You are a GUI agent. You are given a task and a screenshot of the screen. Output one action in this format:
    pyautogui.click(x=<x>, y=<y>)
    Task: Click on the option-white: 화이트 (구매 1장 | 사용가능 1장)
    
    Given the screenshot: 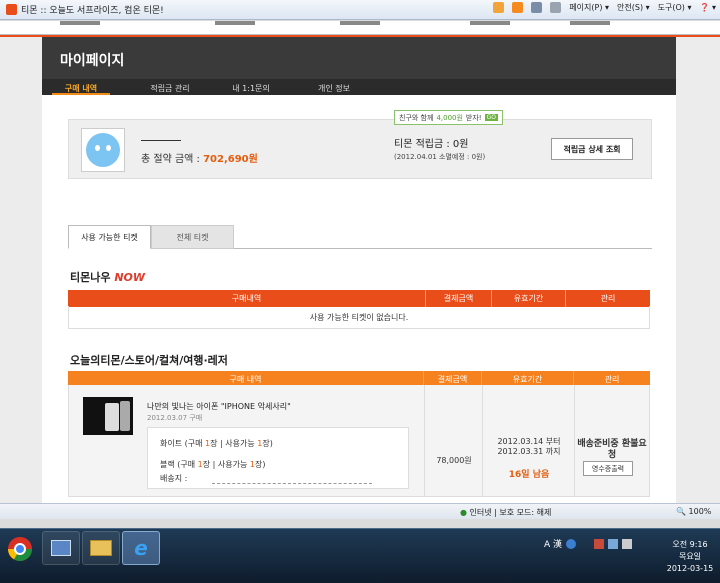 What is the action you would take?
    pyautogui.click(x=216, y=443)
    